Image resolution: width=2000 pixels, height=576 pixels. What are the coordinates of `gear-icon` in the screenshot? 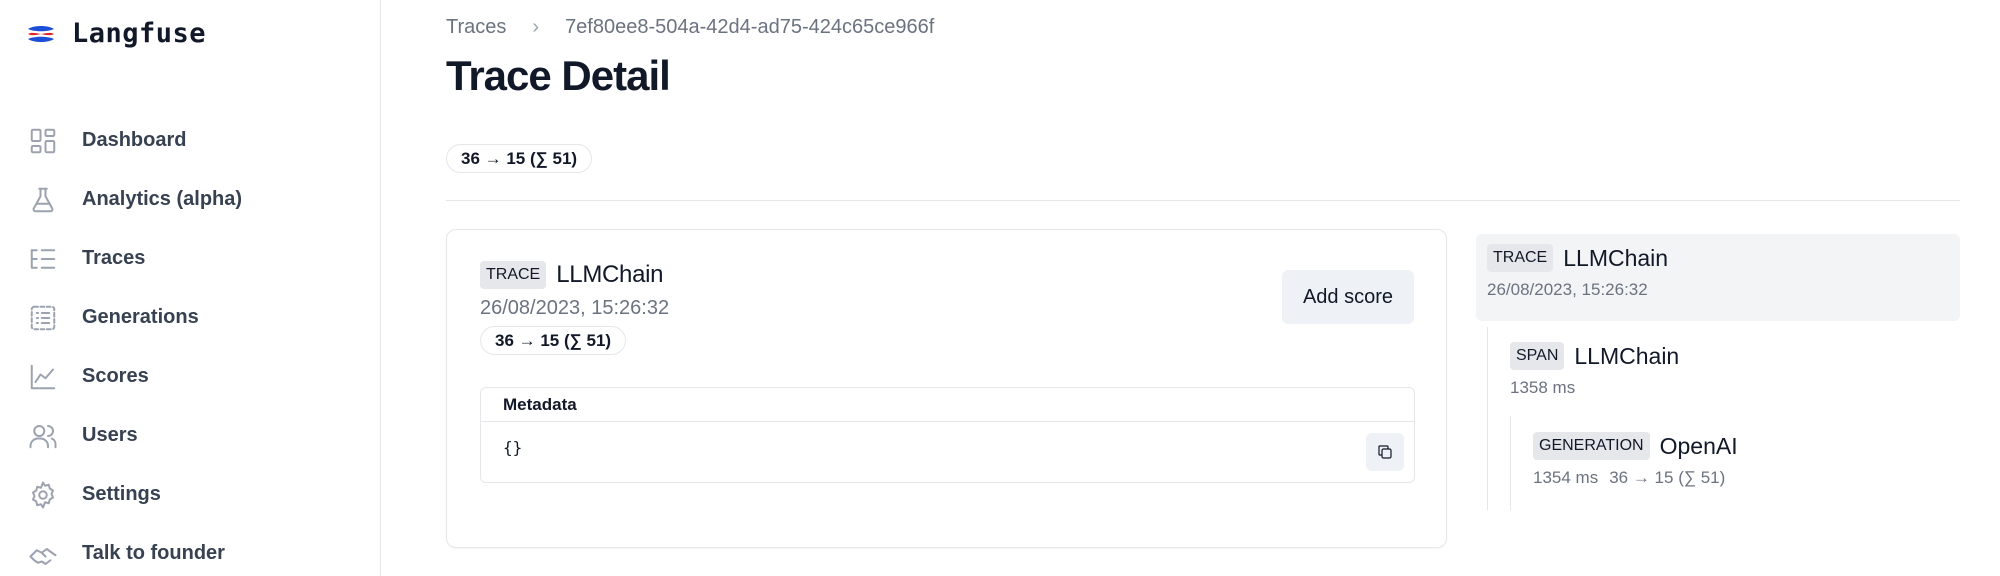 It's located at (43, 495).